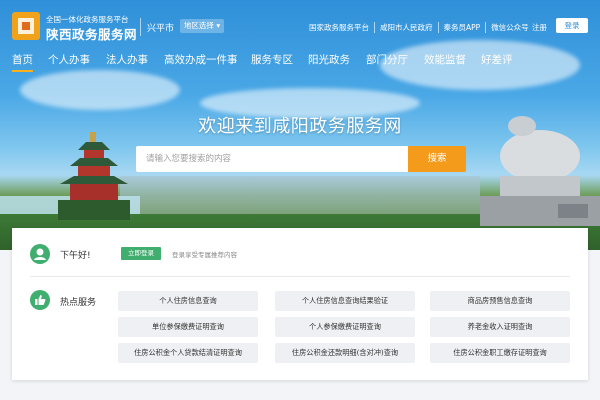 This screenshot has height=400, width=600. I want to click on region-select-label: 地区选择, so click(198, 25).